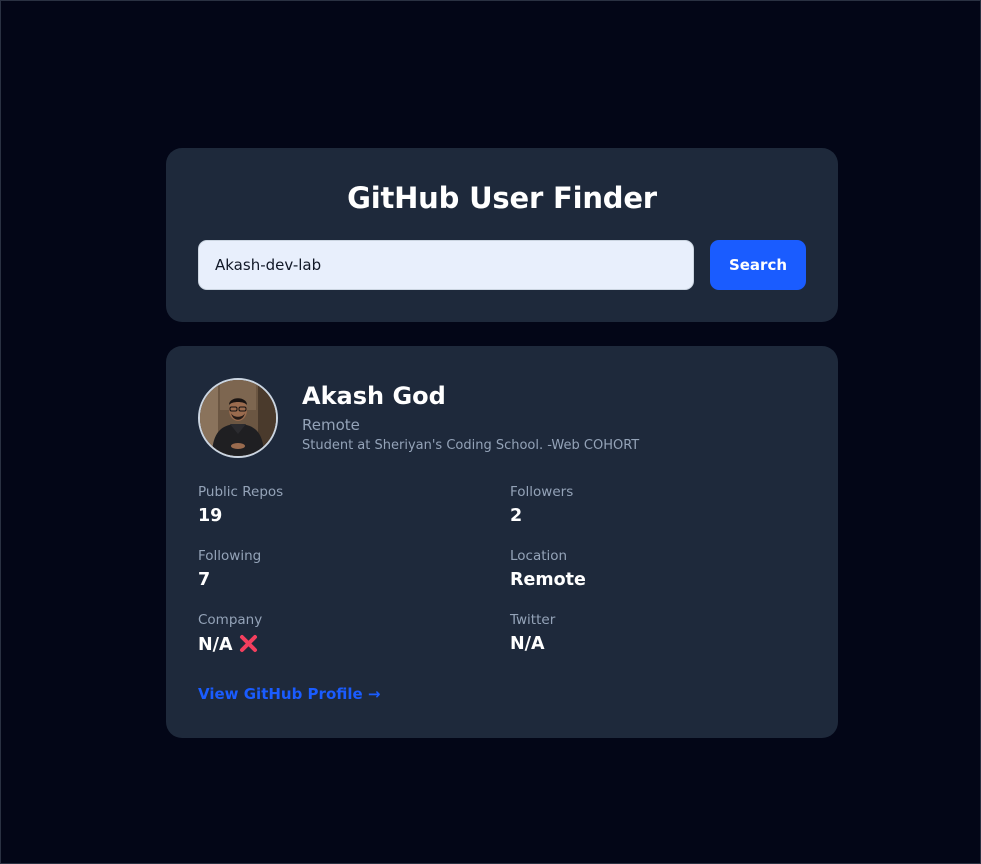  I want to click on stat-label: Followers, so click(542, 492).